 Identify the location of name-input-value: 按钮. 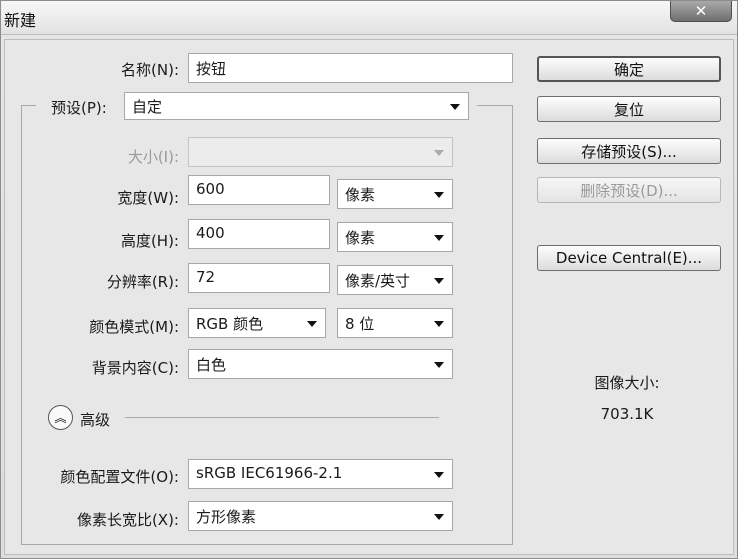
(211, 69).